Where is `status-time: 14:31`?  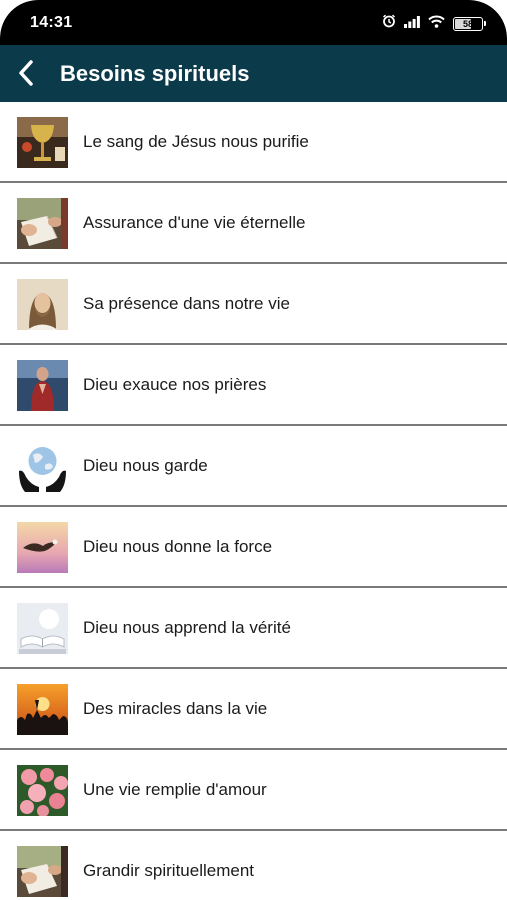
status-time: 14:31 is located at coordinates (51, 22).